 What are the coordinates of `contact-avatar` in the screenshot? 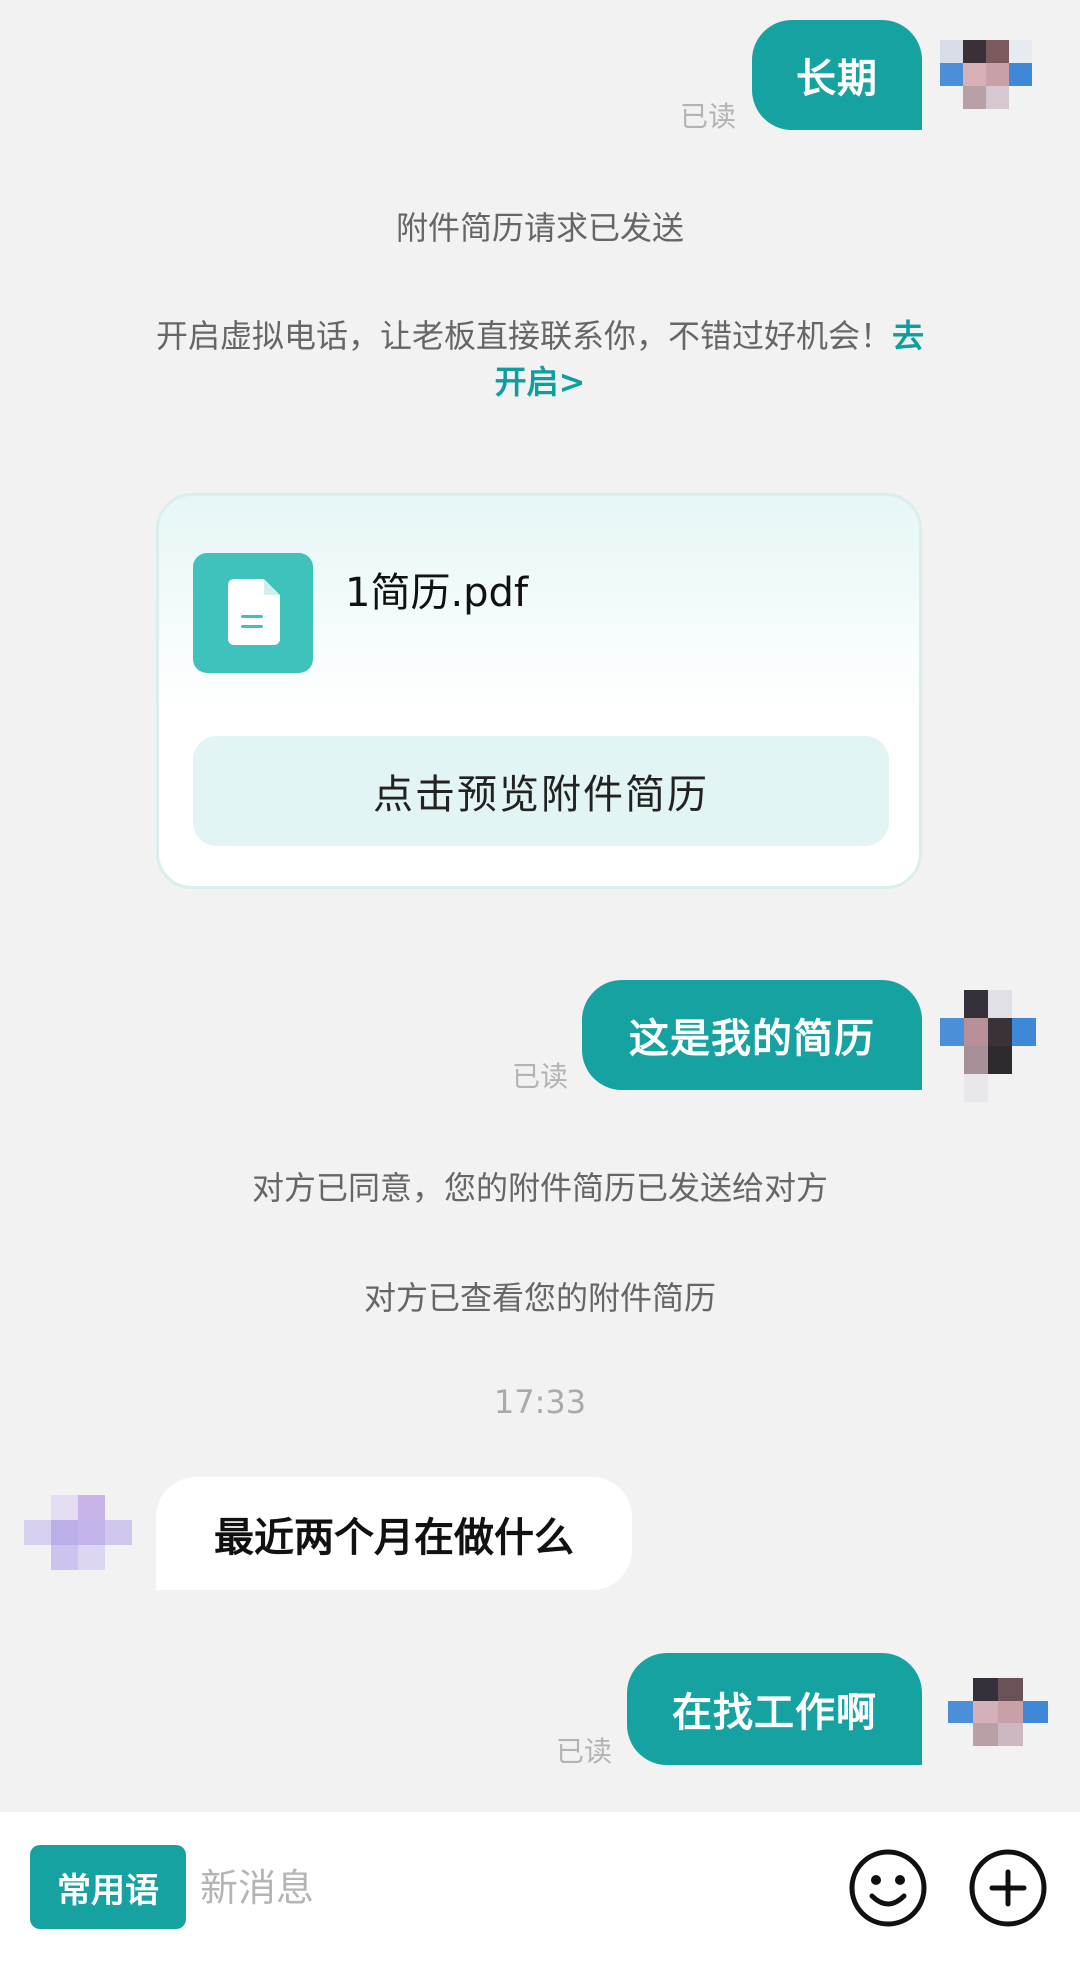 It's located at (78, 1545).